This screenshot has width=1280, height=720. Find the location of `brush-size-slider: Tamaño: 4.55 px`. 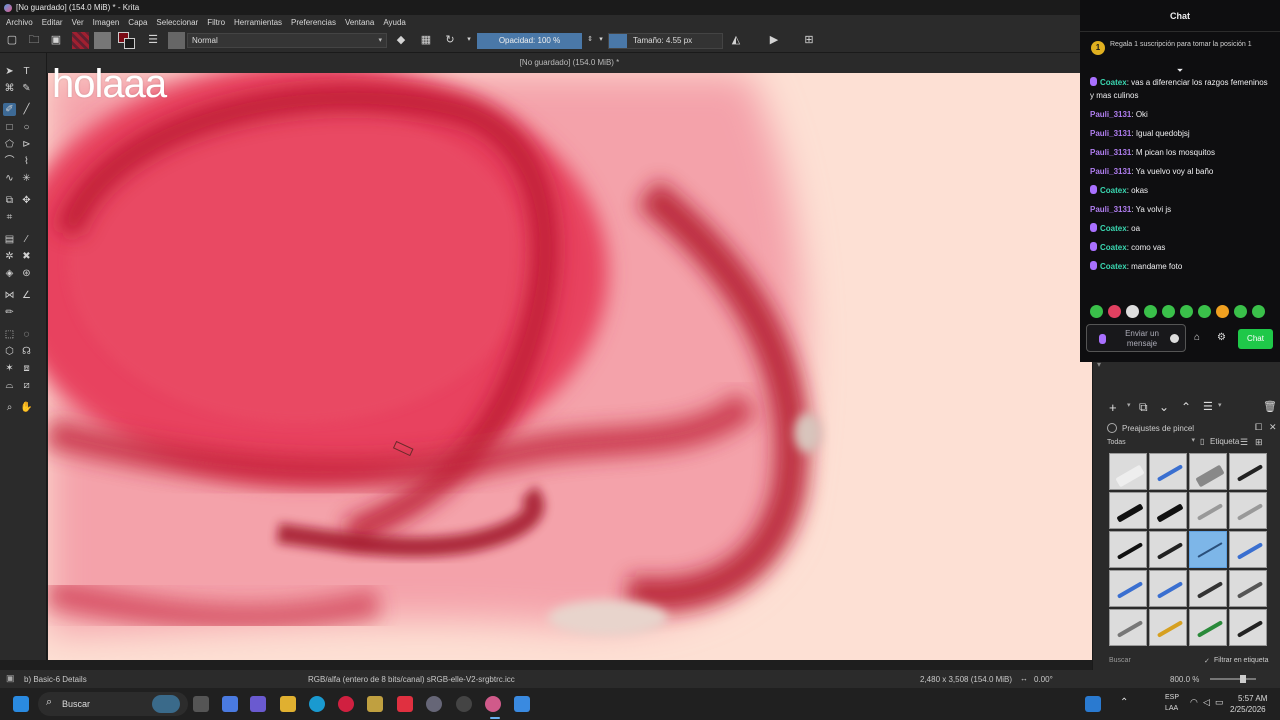

brush-size-slider: Tamaño: 4.55 px is located at coordinates (665, 41).